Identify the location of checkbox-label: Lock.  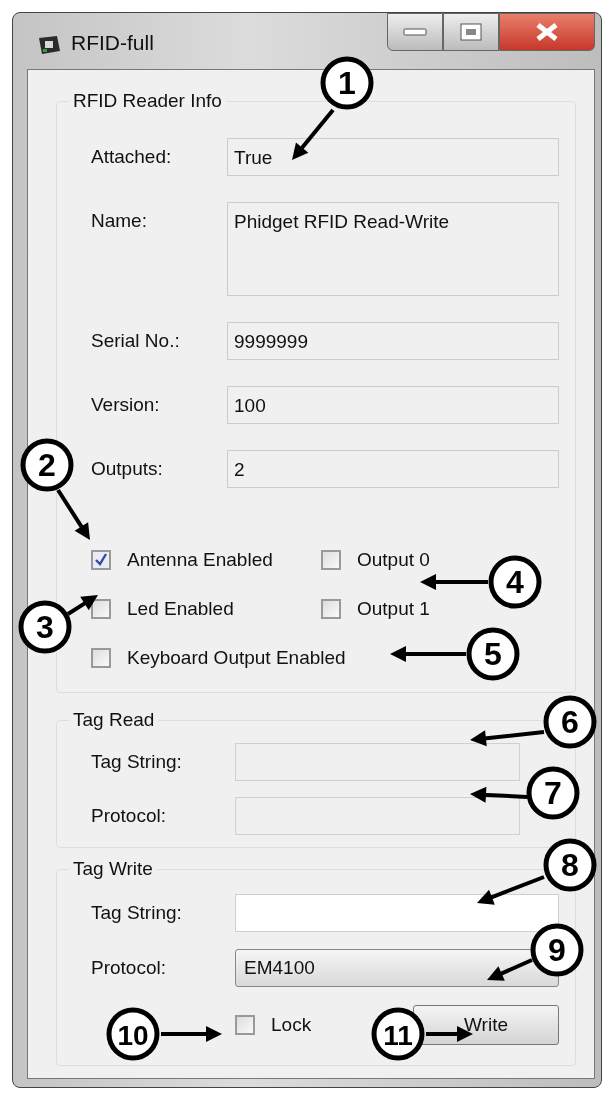
(291, 1025).